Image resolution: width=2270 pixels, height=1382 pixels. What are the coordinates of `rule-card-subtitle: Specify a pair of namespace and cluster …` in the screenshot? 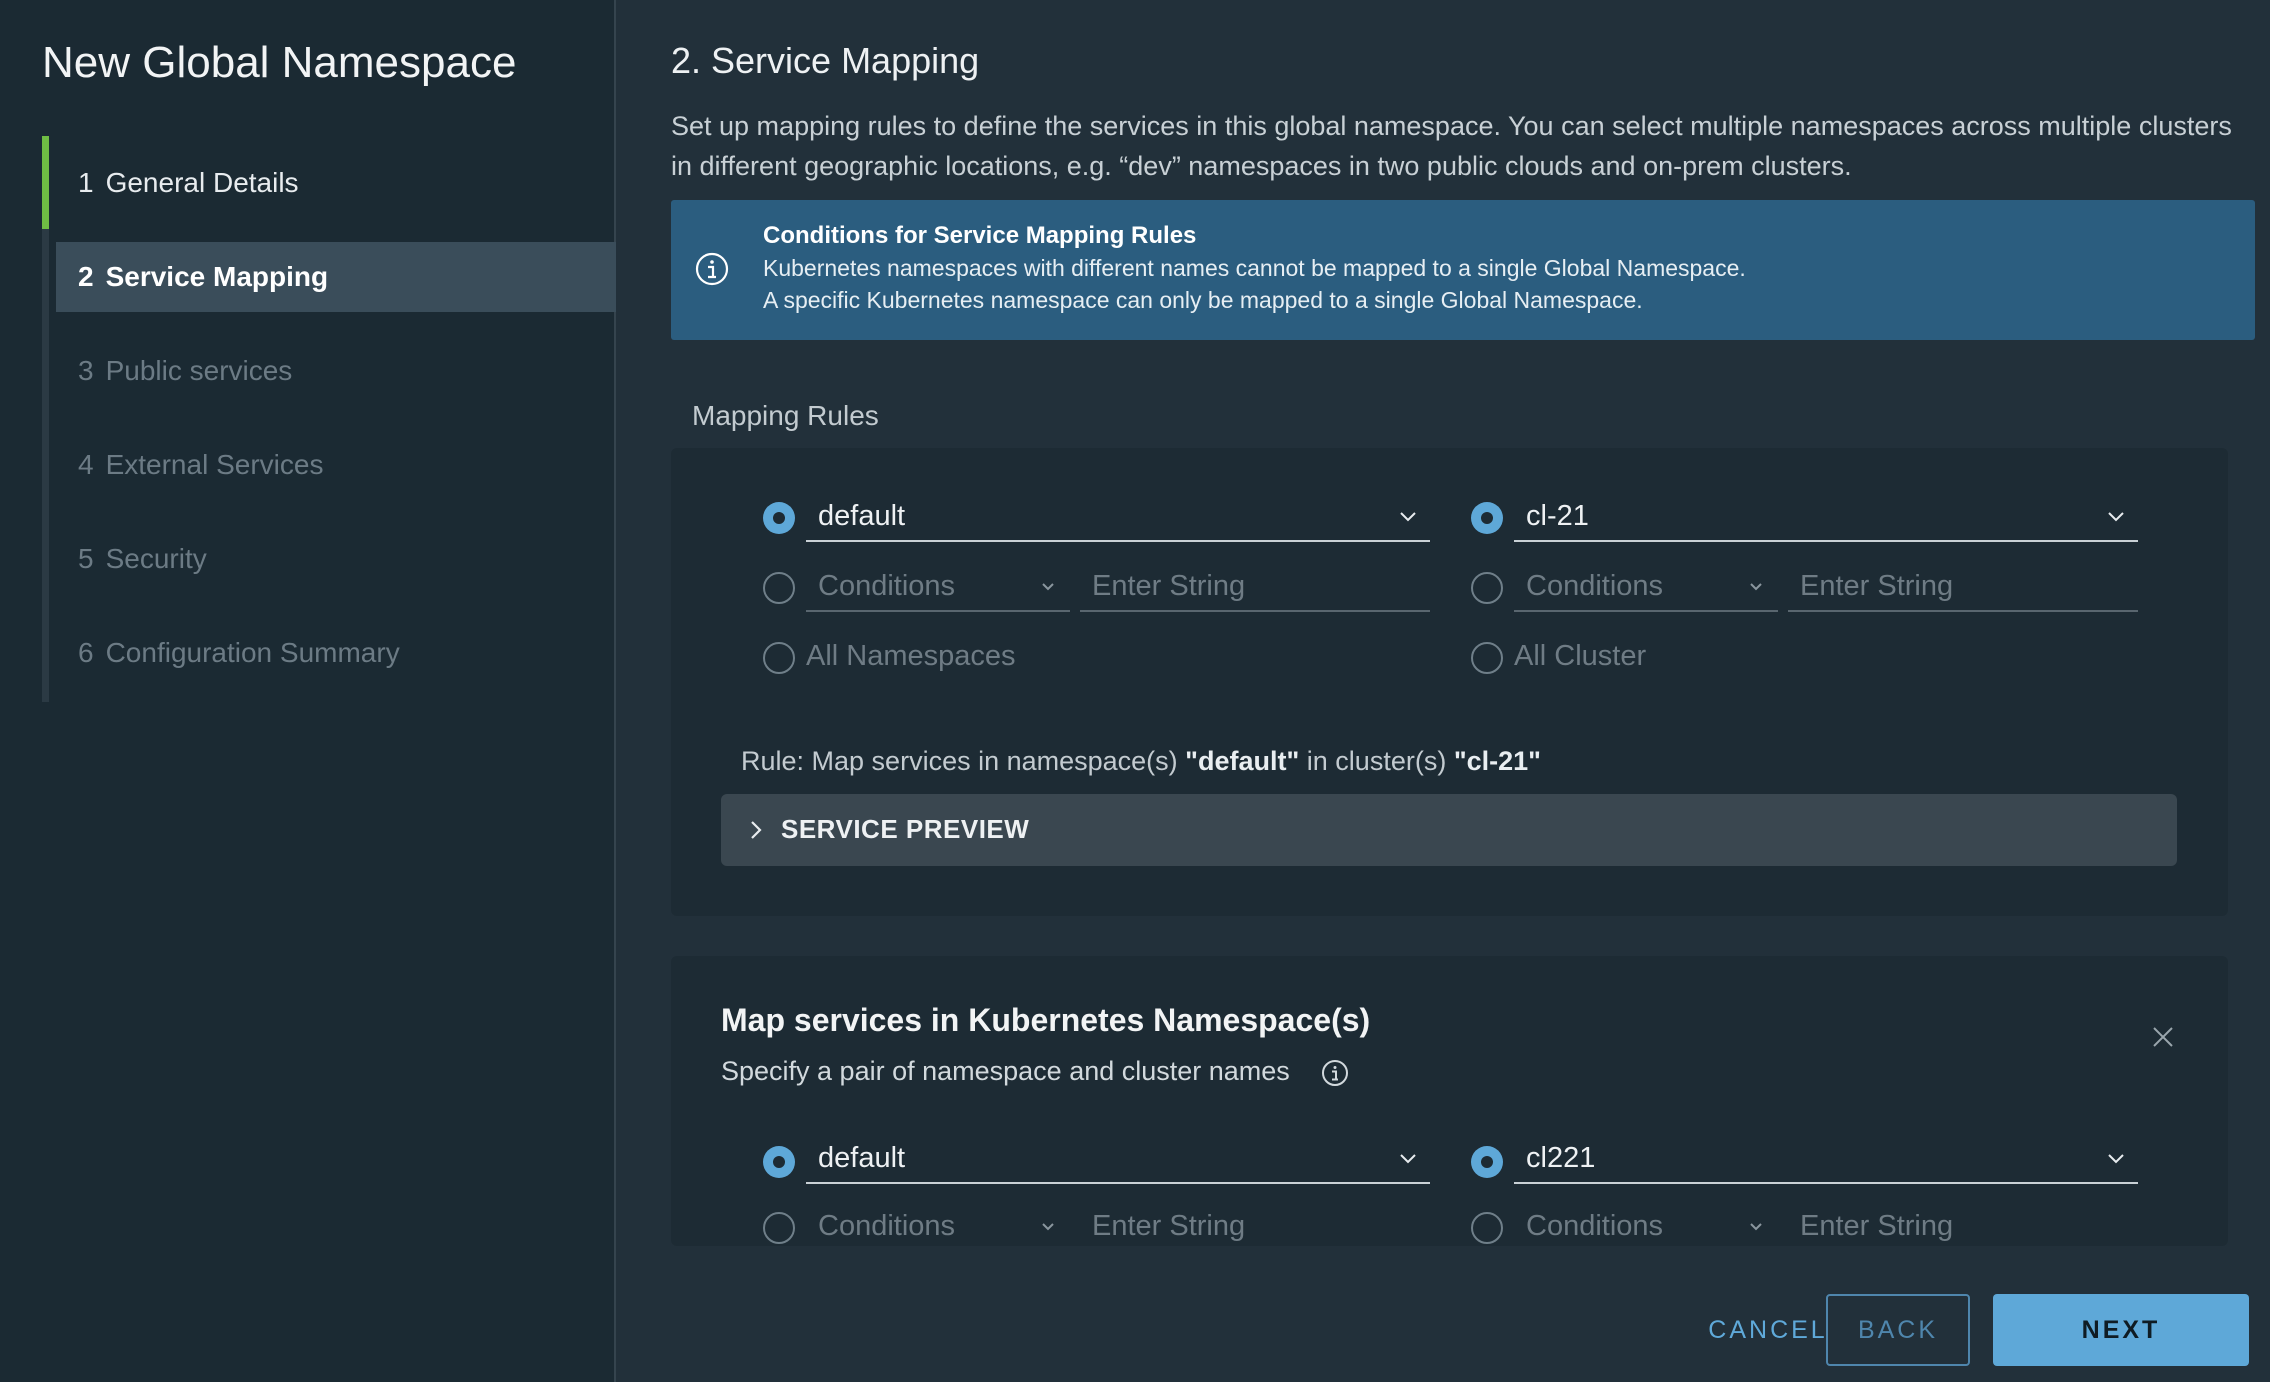 It's located at (1035, 1071).